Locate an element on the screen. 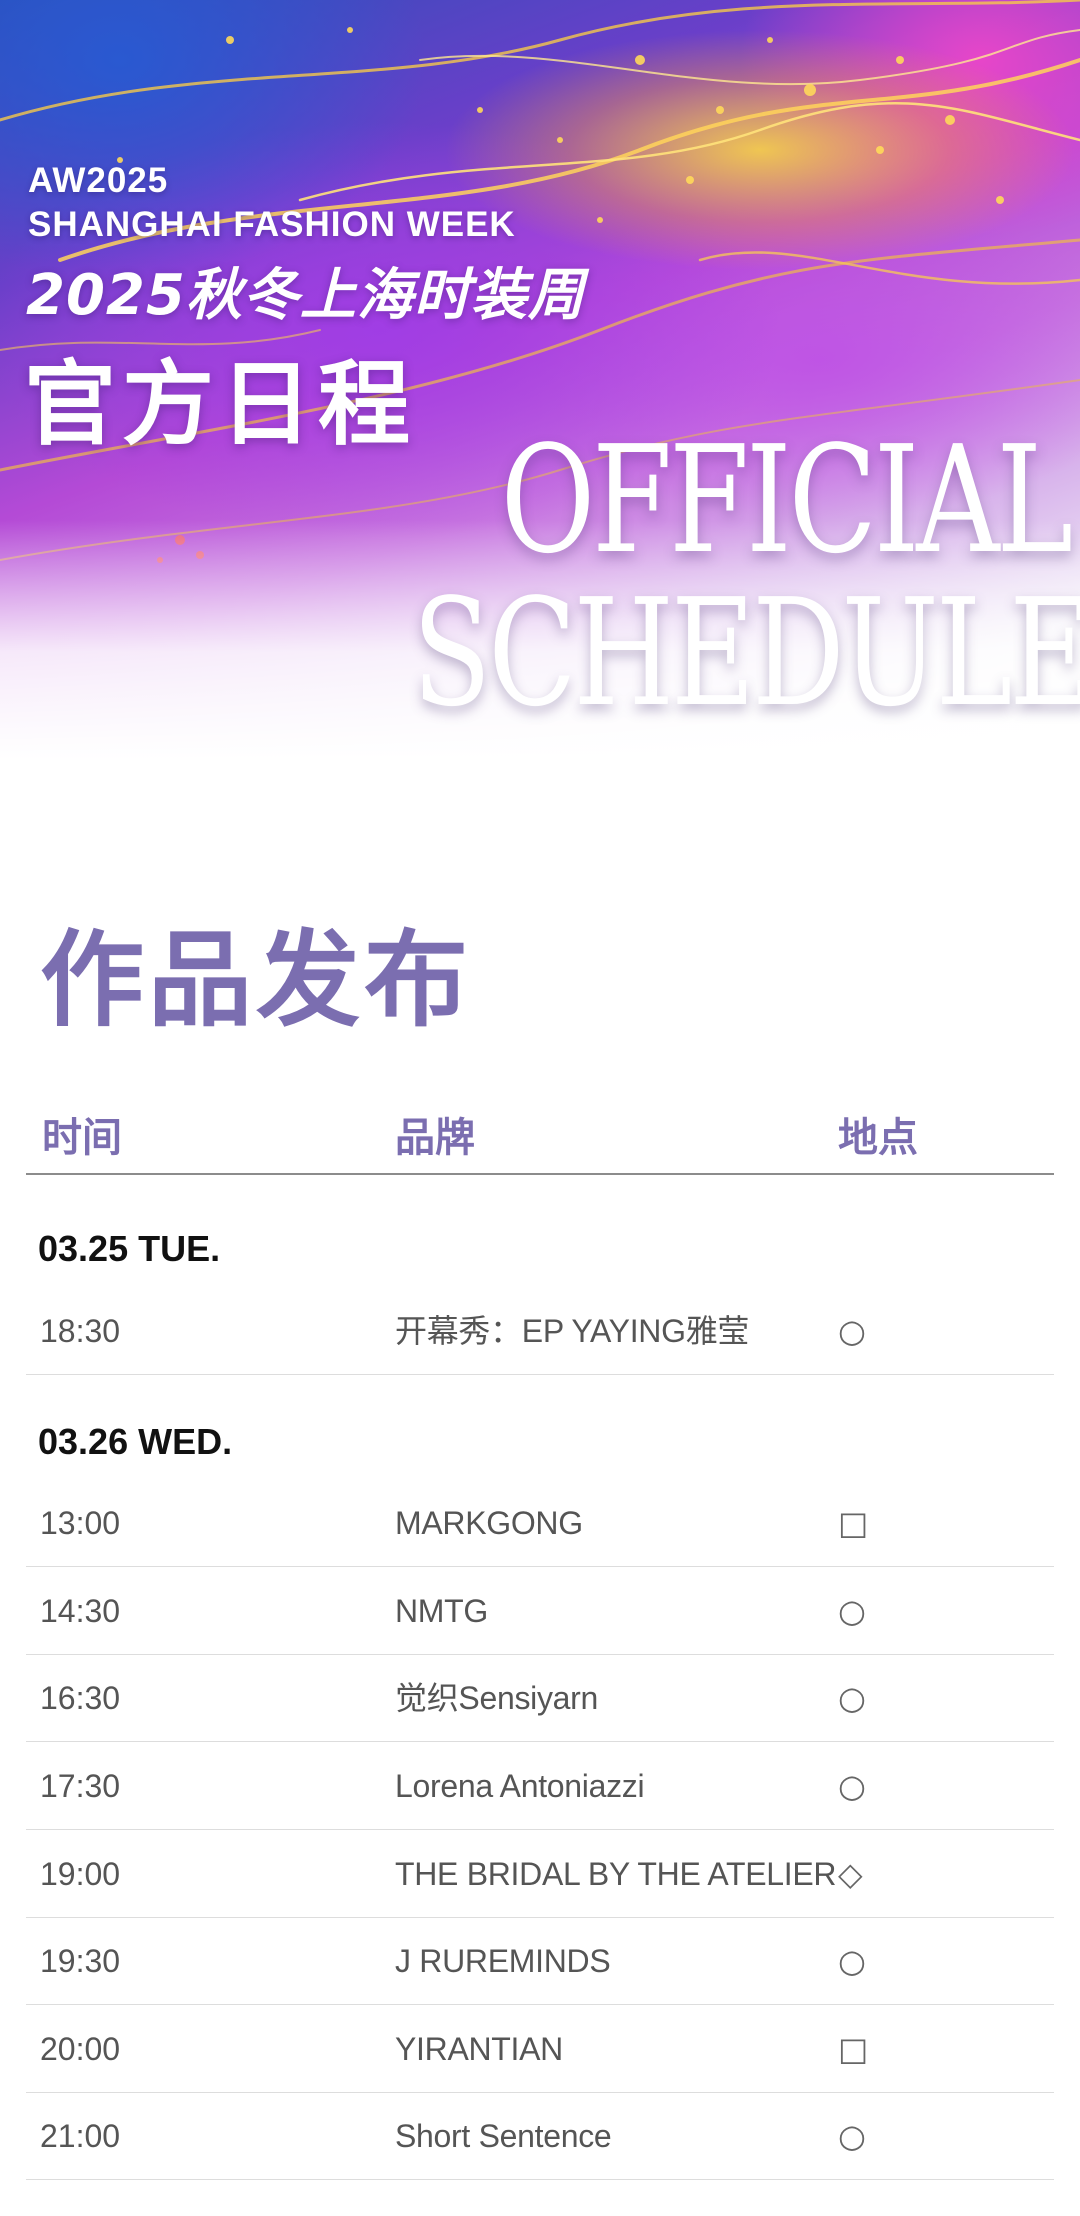 The height and width of the screenshot is (2216, 1080). row-time: 14:30 is located at coordinates (80, 1611).